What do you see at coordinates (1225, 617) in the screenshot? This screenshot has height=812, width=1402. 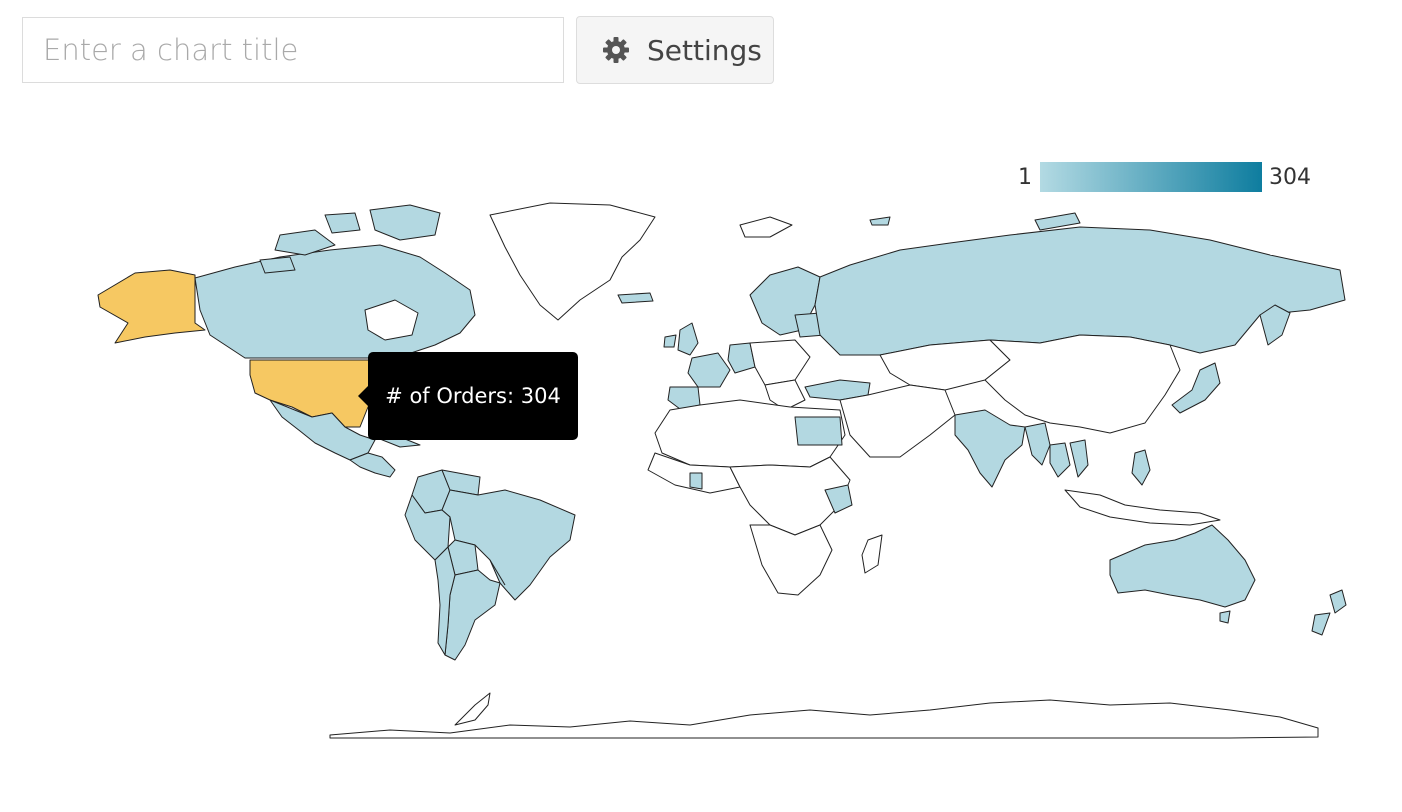 I see `region-tasmania` at bounding box center [1225, 617].